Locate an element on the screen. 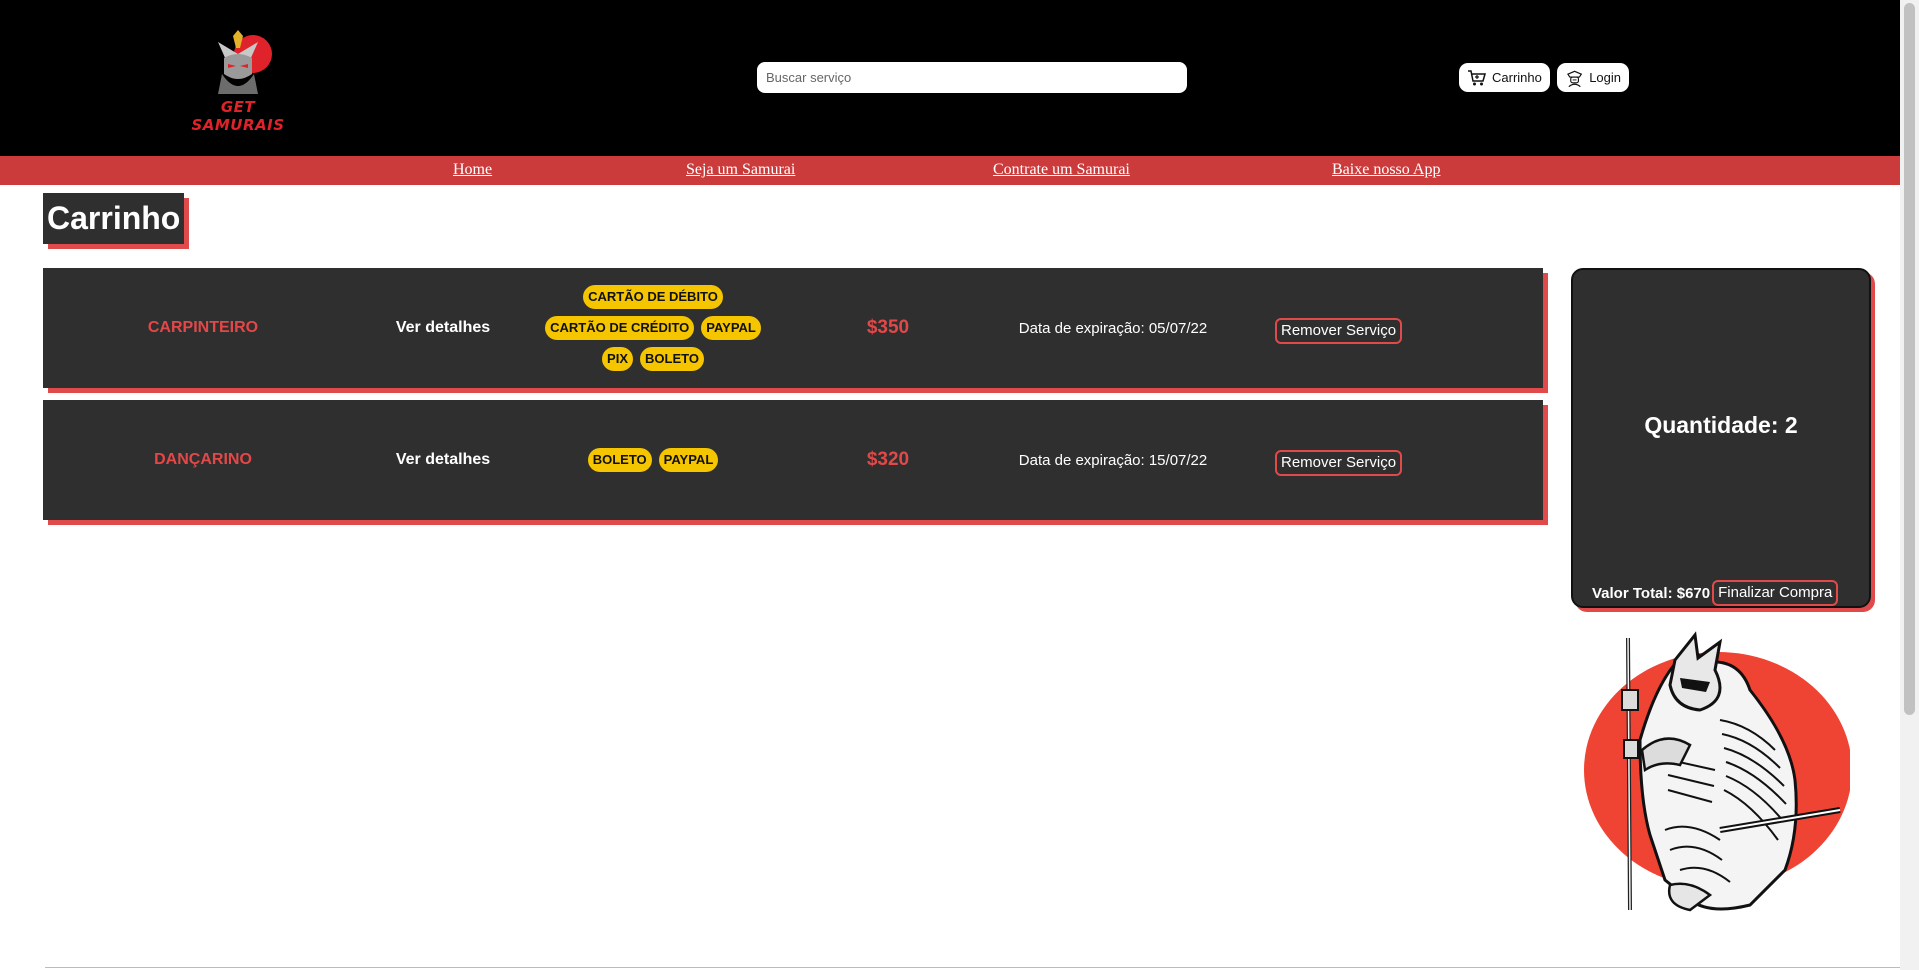 This screenshot has width=1919, height=970. nav-contrate-samurai: Contrate um Samurai is located at coordinates (1061, 170).